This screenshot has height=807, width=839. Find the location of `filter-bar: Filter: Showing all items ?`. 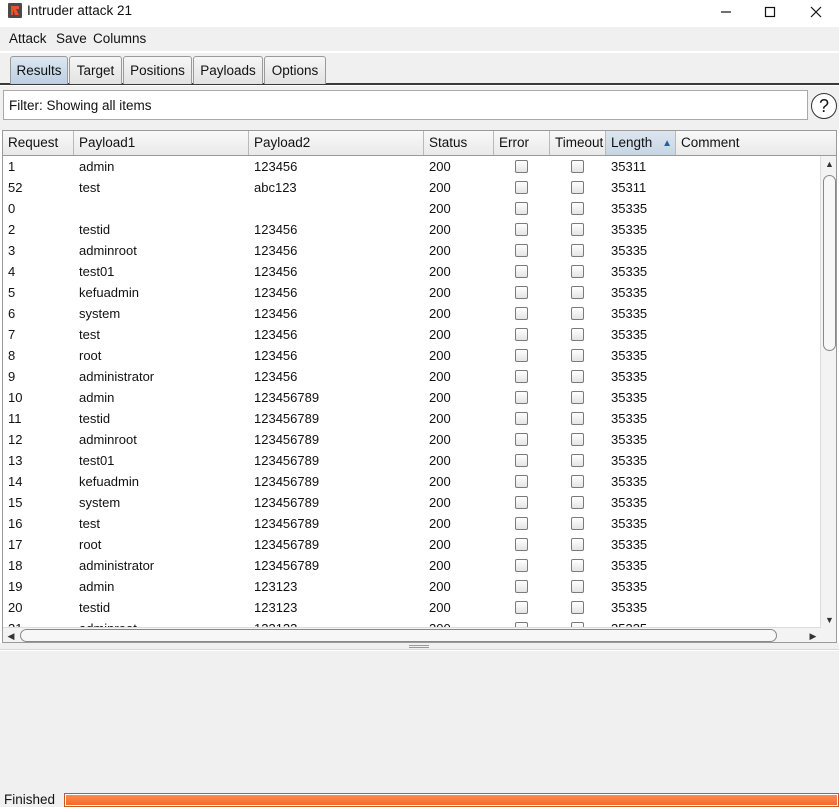

filter-bar: Filter: Showing all items ? is located at coordinates (419, 106).